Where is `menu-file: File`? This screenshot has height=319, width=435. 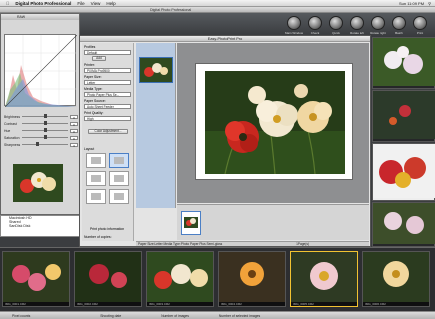 menu-file: File is located at coordinates (80, 3).